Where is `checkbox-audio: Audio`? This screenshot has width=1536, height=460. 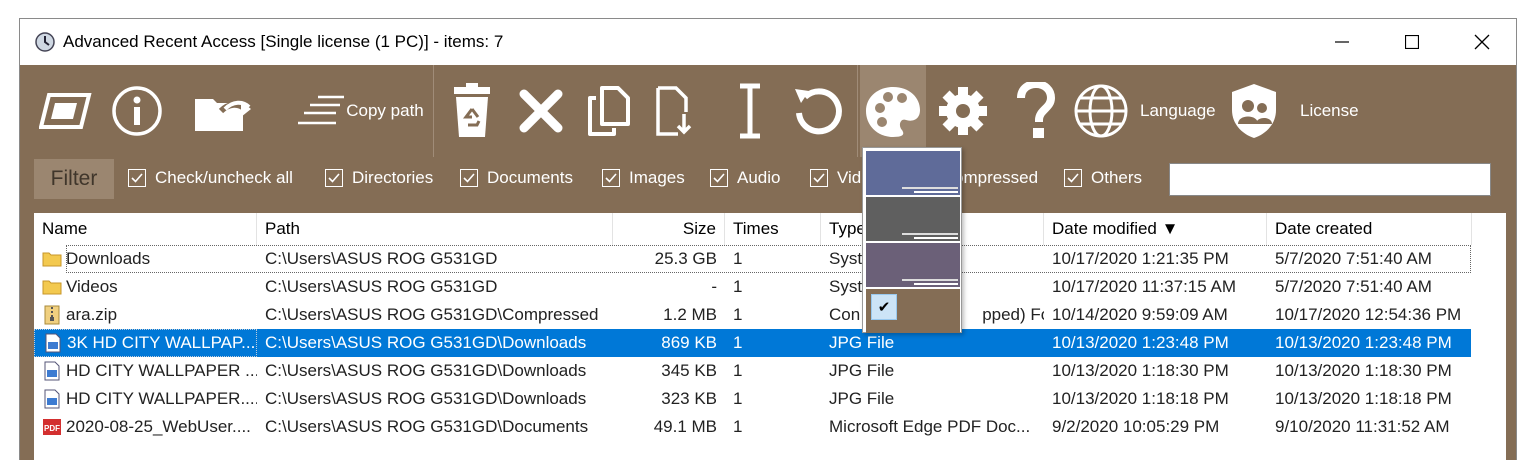 checkbox-audio: Audio is located at coordinates (745, 178).